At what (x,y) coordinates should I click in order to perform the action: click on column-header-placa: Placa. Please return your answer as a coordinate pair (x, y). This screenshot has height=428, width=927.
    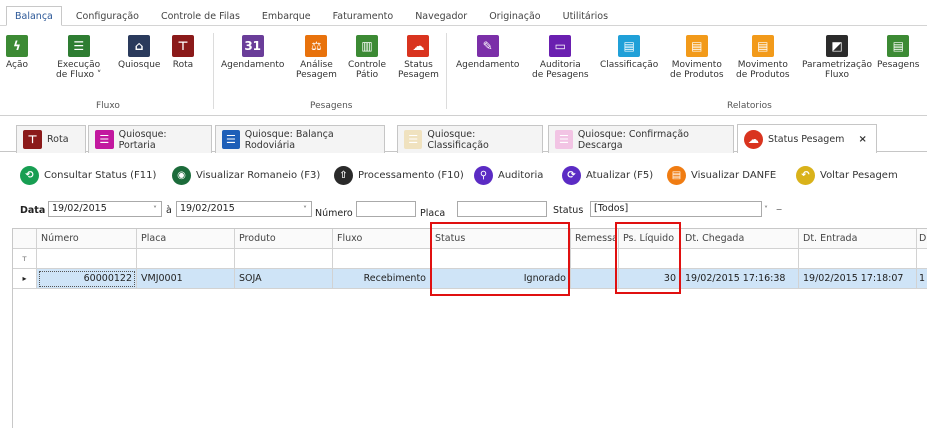
    Looking at the image, I should click on (186, 239).